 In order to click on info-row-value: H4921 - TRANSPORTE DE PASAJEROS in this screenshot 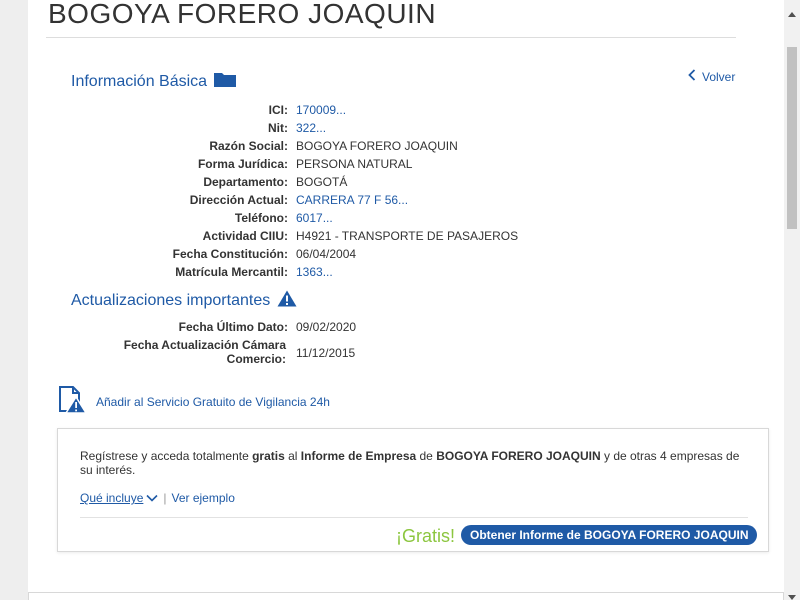, I will do `click(407, 236)`.